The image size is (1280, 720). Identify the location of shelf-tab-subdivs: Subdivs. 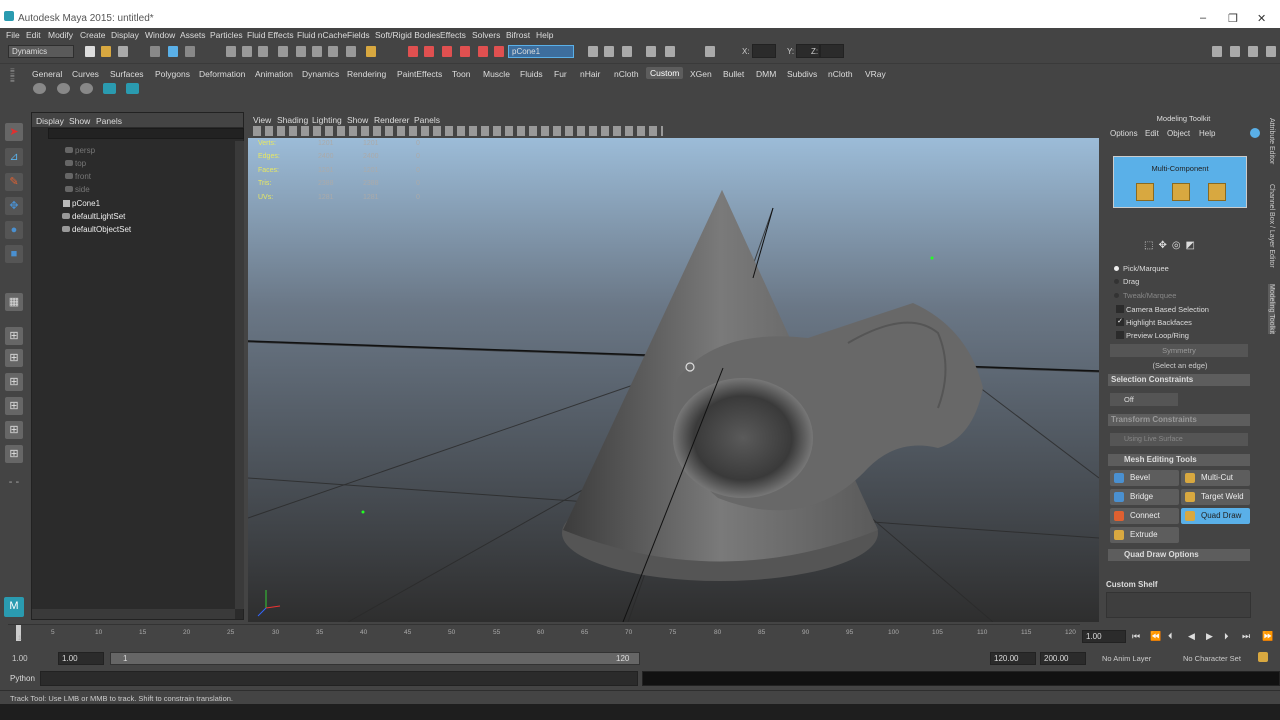
(802, 74).